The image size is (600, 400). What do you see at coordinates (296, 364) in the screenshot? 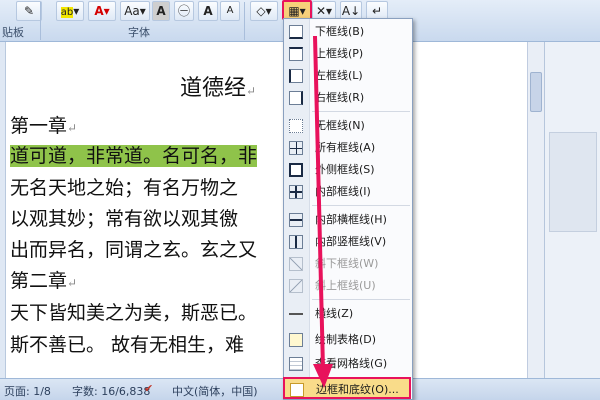
I see `view-gridlines-icon` at bounding box center [296, 364].